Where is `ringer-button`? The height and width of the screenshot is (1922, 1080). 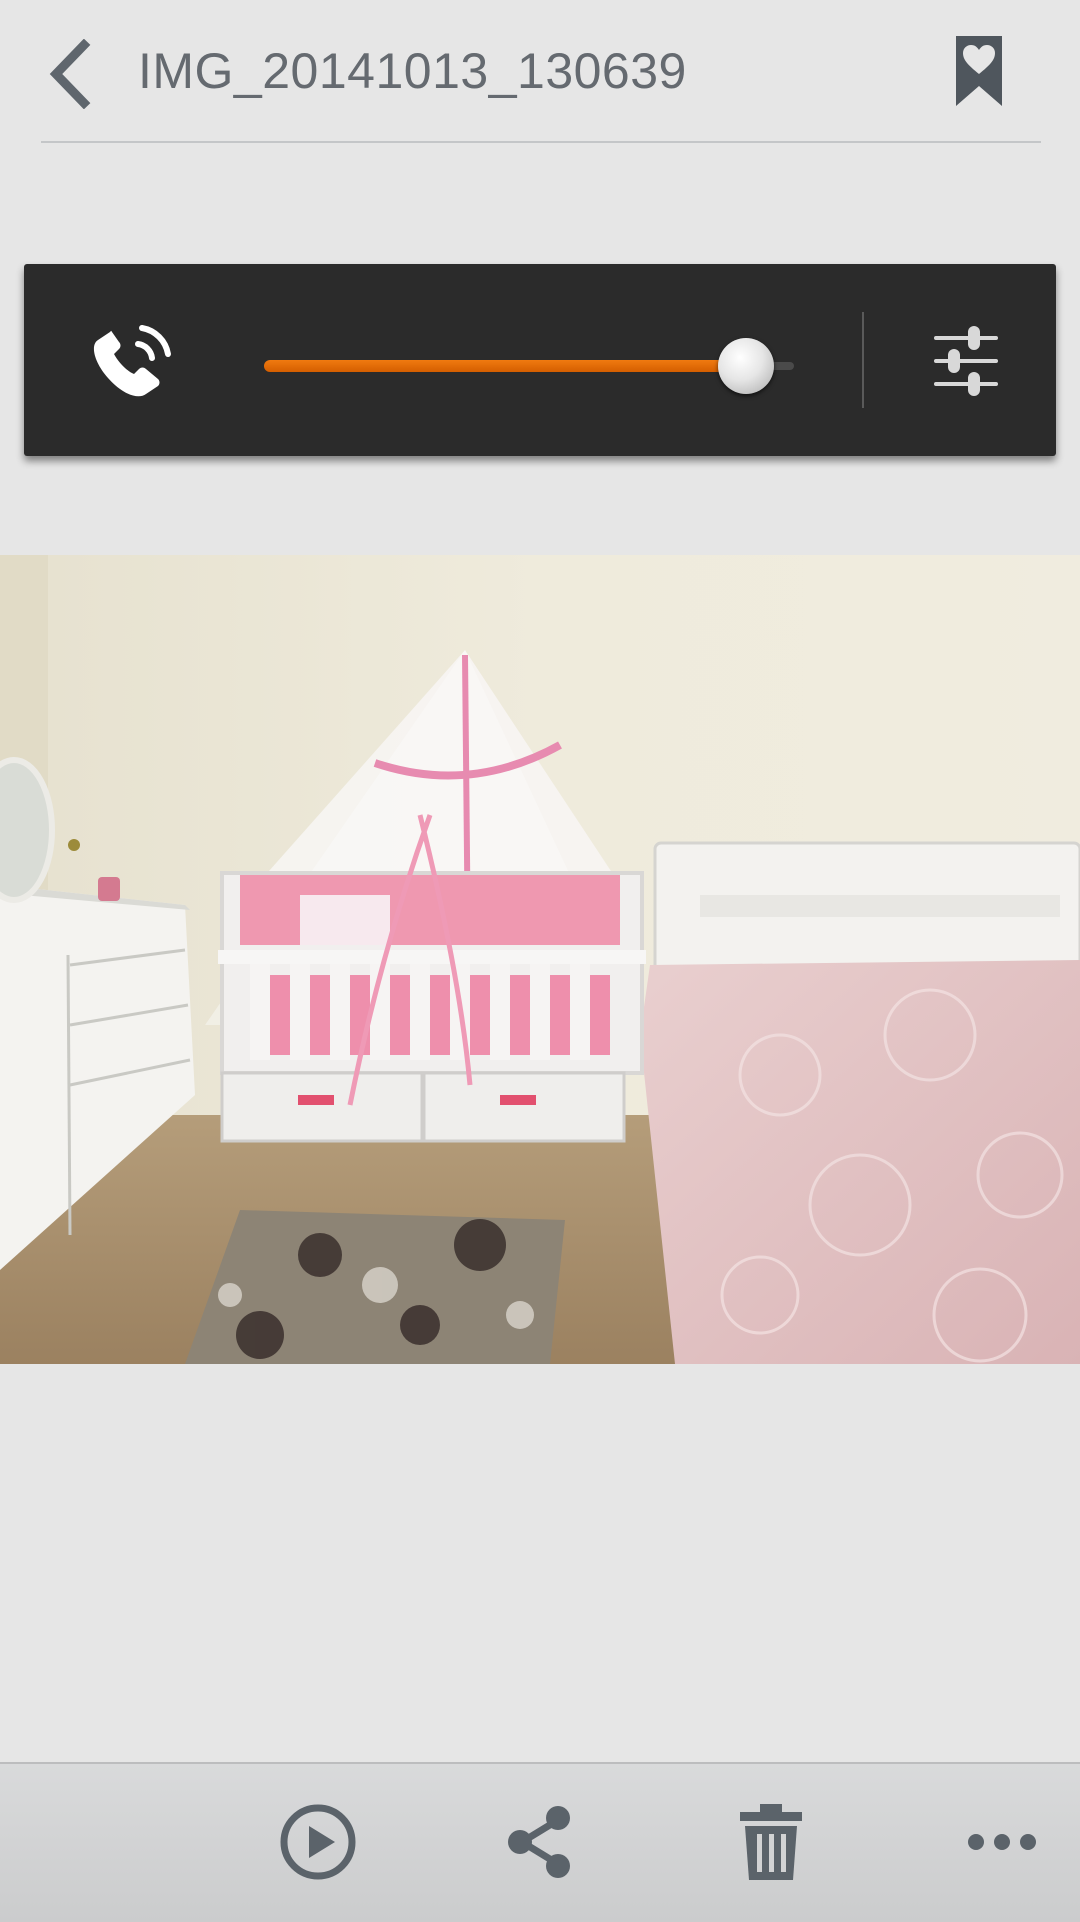 ringer-button is located at coordinates (131, 361).